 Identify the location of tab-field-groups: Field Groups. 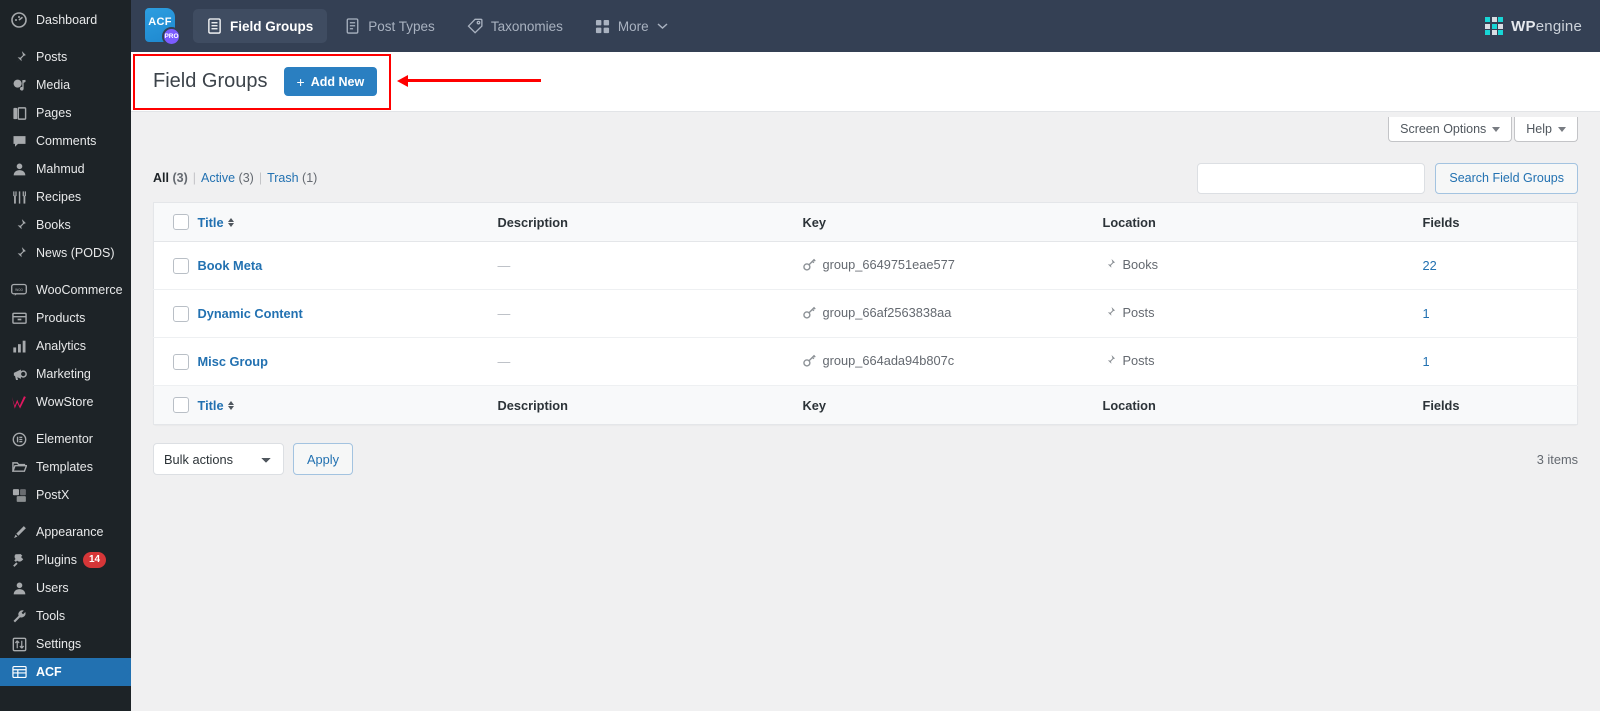
(260, 26).